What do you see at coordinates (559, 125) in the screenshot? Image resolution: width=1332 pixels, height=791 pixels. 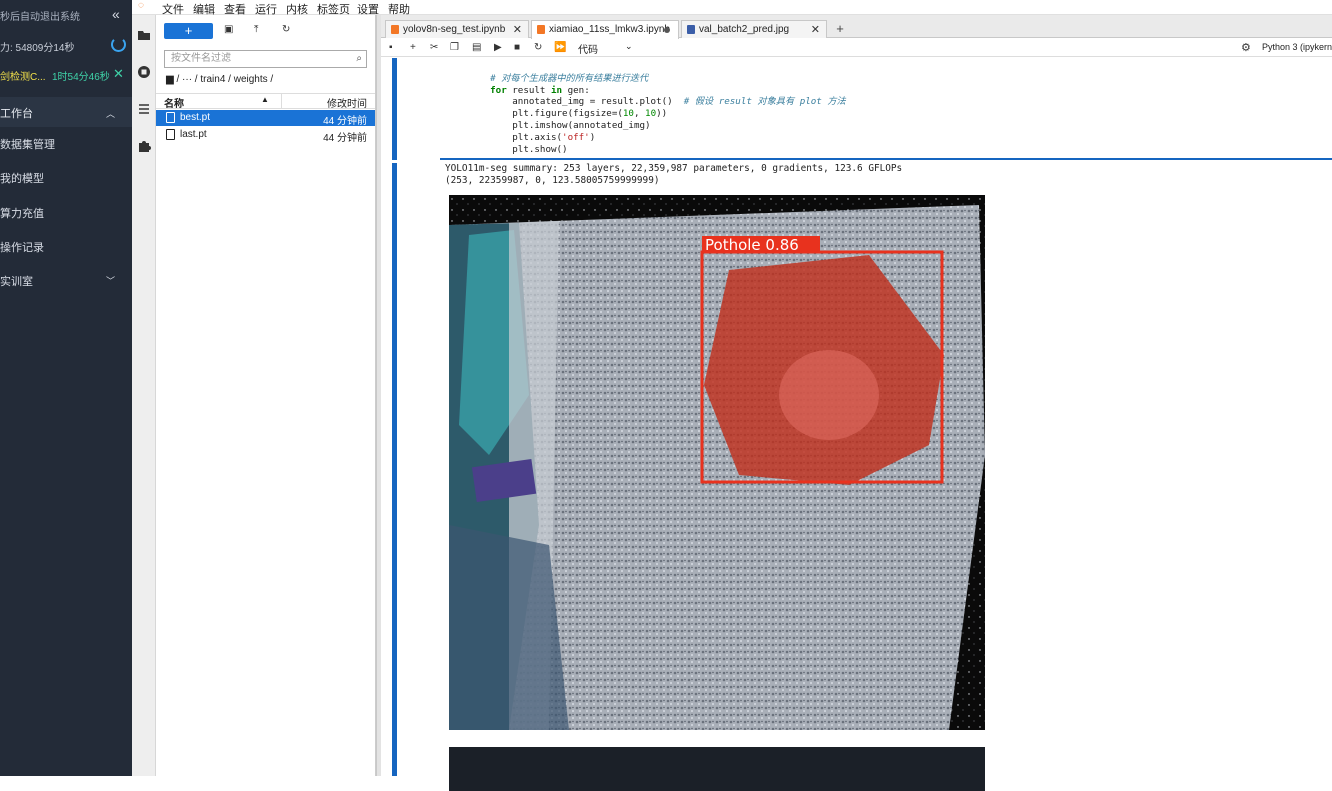 I see `code-line: plt.imshow(annotated_img)` at bounding box center [559, 125].